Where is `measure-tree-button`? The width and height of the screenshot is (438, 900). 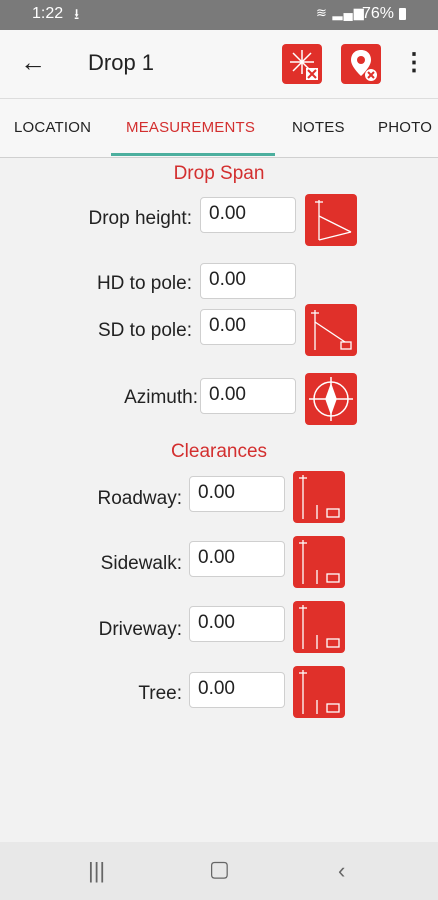 measure-tree-button is located at coordinates (319, 692).